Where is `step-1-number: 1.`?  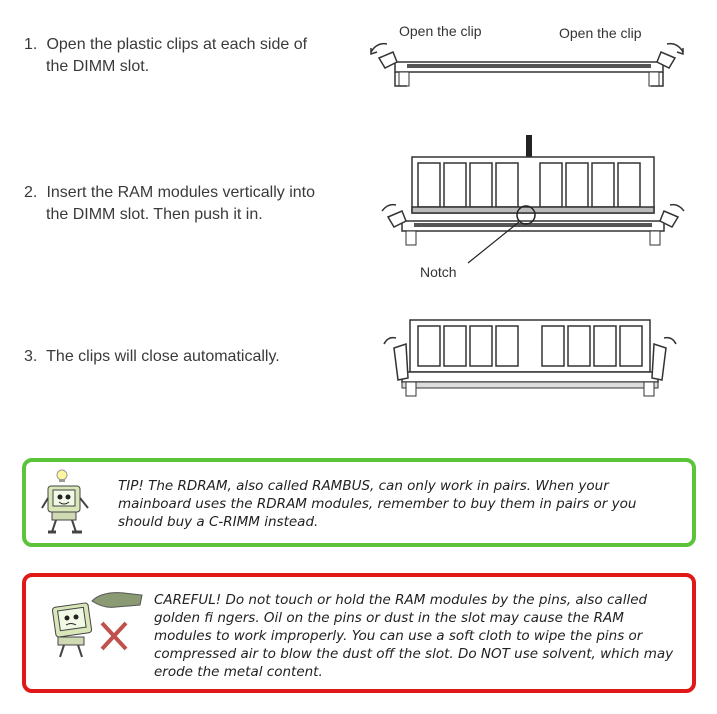
step-1-number: 1. is located at coordinates (31, 44).